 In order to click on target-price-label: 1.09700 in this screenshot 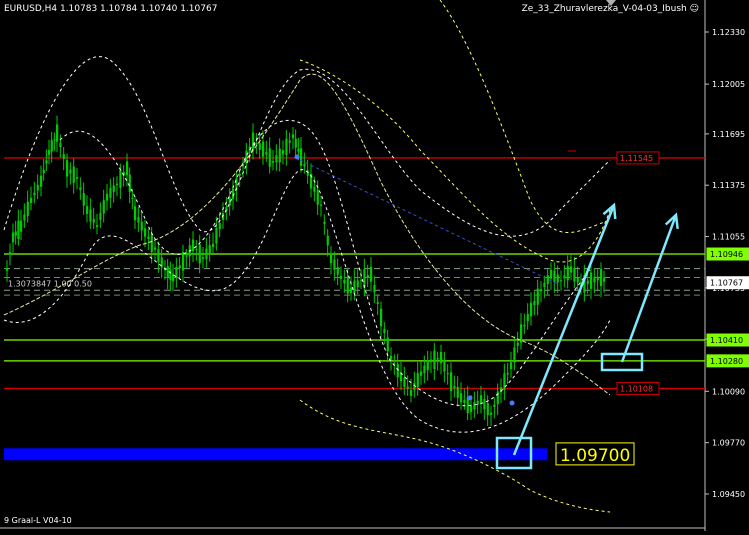, I will do `click(595, 456)`.